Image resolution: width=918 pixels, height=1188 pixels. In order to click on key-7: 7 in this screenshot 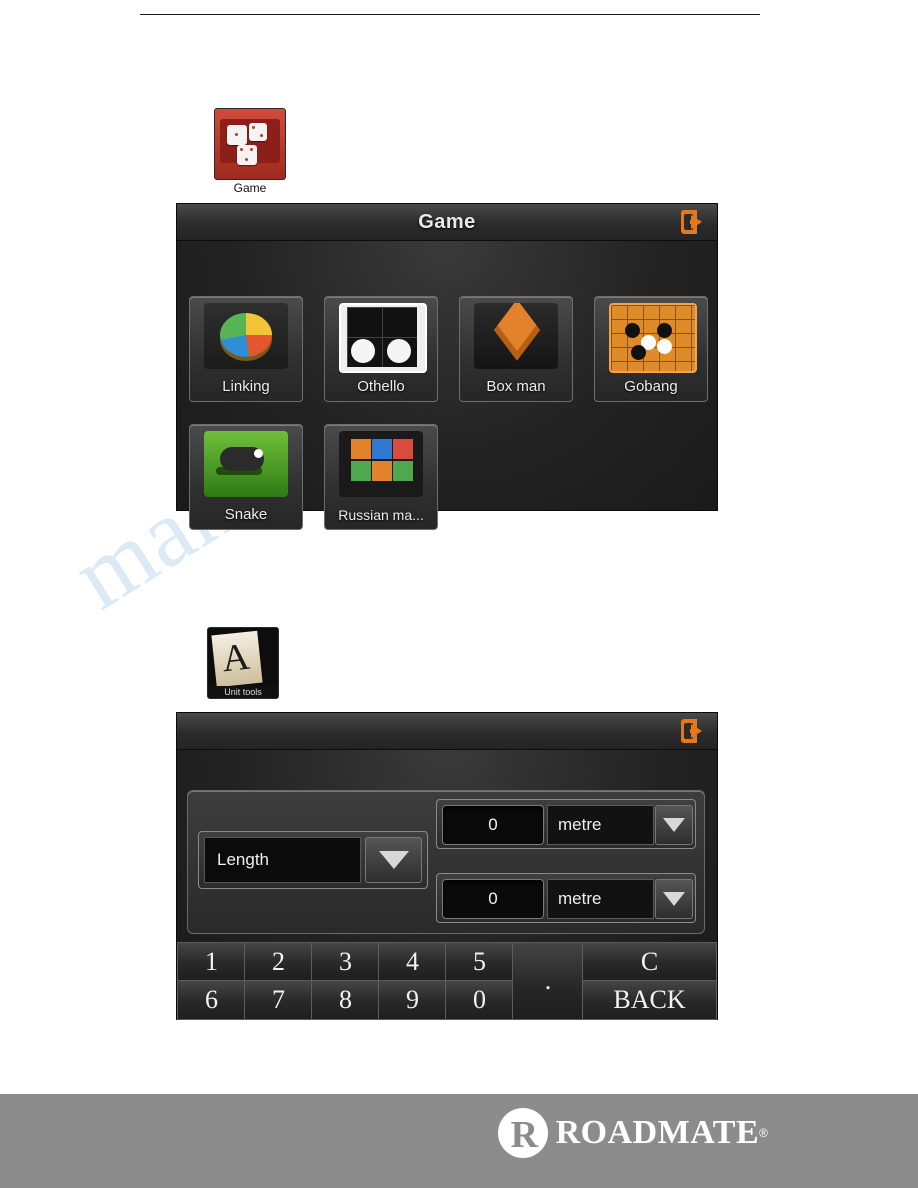, I will do `click(278, 1000)`.